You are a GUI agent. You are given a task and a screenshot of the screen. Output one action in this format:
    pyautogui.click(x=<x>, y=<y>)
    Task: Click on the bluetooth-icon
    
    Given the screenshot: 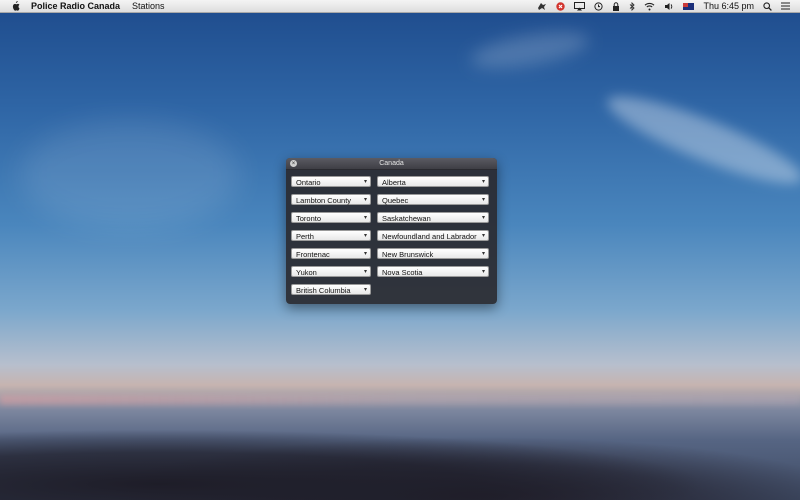 What is the action you would take?
    pyautogui.click(x=632, y=6)
    